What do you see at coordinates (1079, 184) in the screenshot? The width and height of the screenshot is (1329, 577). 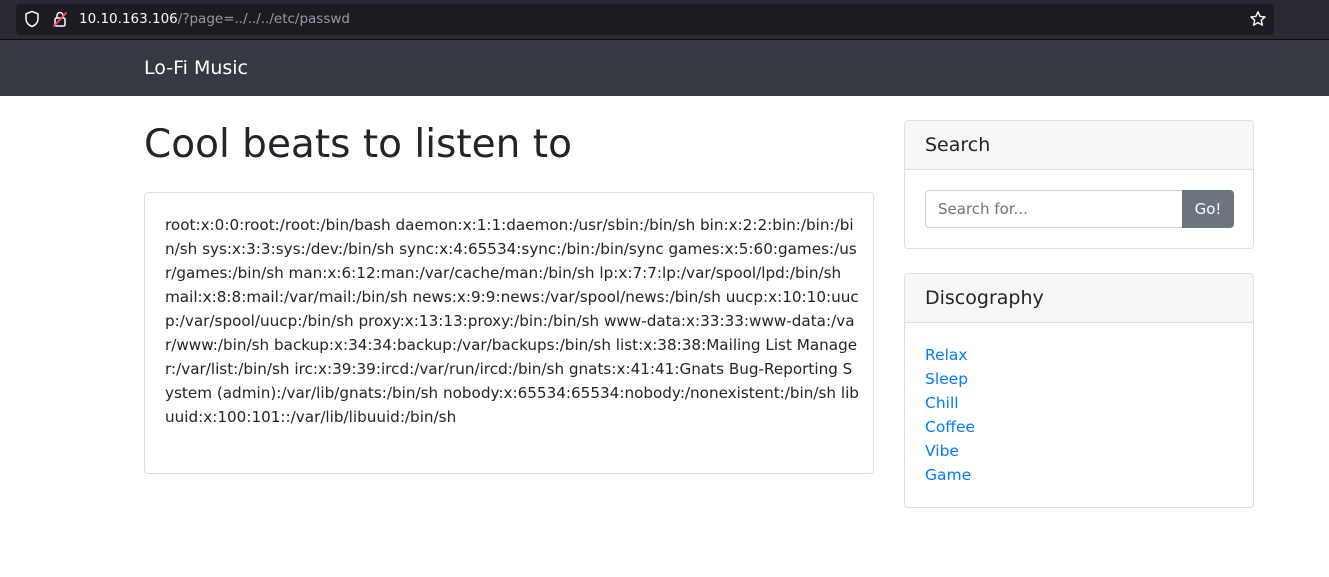 I see `search-card: Search Go!` at bounding box center [1079, 184].